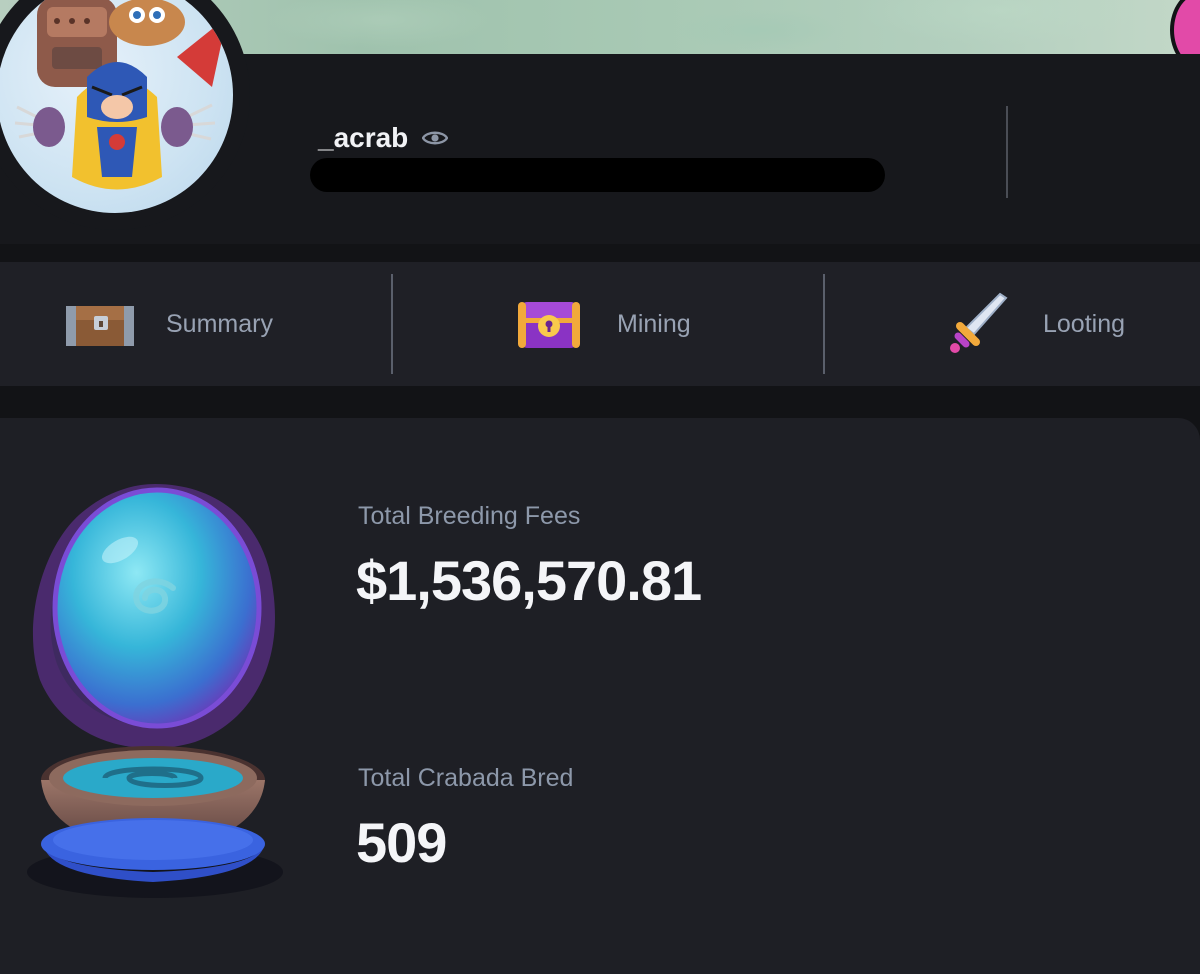 The width and height of the screenshot is (1200, 974). Describe the element at coordinates (116, 106) in the screenshot. I see `crab-character-avatar-icon` at that location.